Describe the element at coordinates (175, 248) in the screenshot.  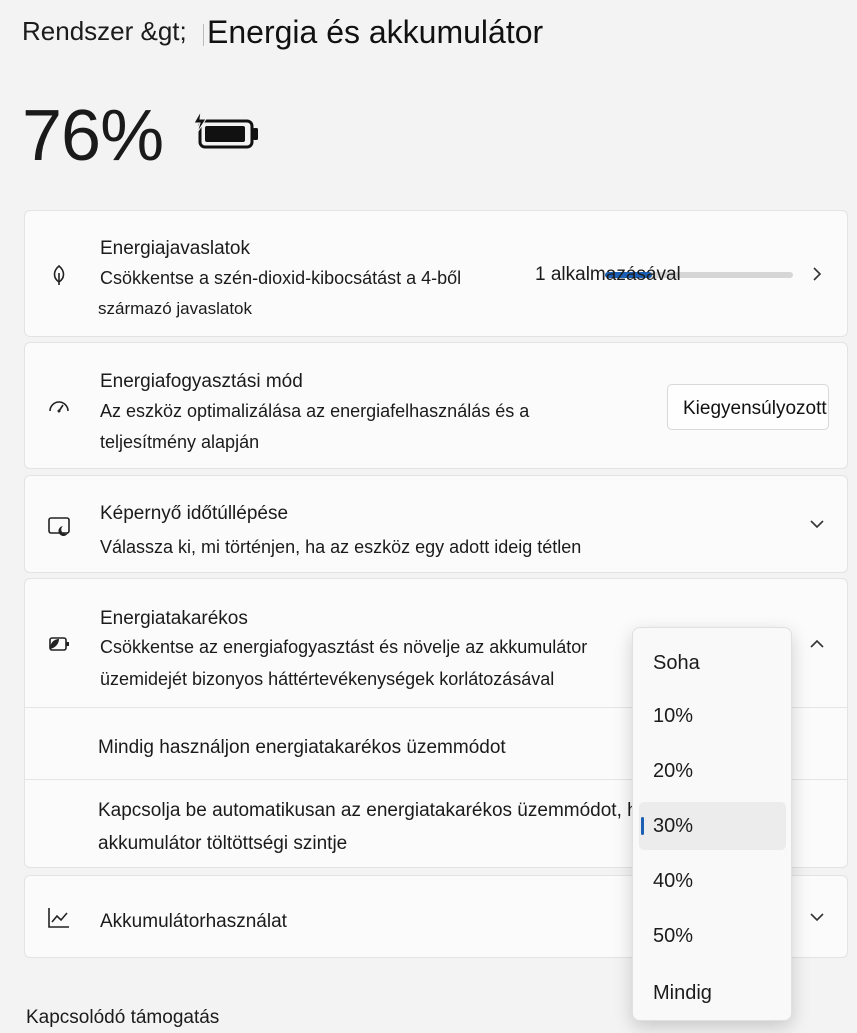
I see `recommendations-title: Energiajavaslatok` at that location.